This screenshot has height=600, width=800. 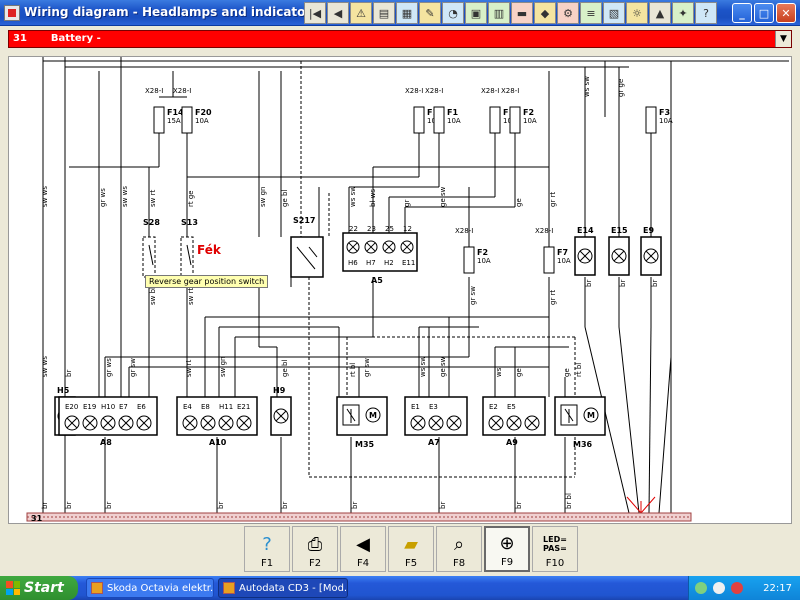 What do you see at coordinates (553, 250) in the screenshot?
I see `fuse-mid-1: X28-I F710A` at bounding box center [553, 250].